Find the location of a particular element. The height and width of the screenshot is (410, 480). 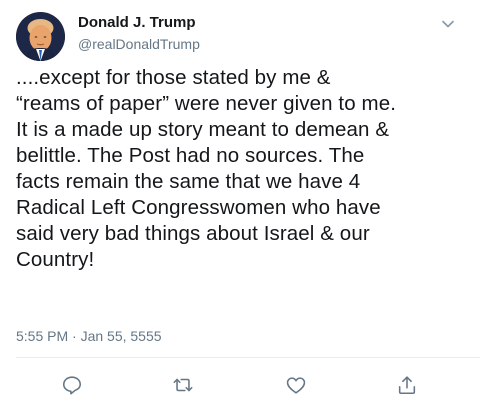

reply-button is located at coordinates (72, 385).